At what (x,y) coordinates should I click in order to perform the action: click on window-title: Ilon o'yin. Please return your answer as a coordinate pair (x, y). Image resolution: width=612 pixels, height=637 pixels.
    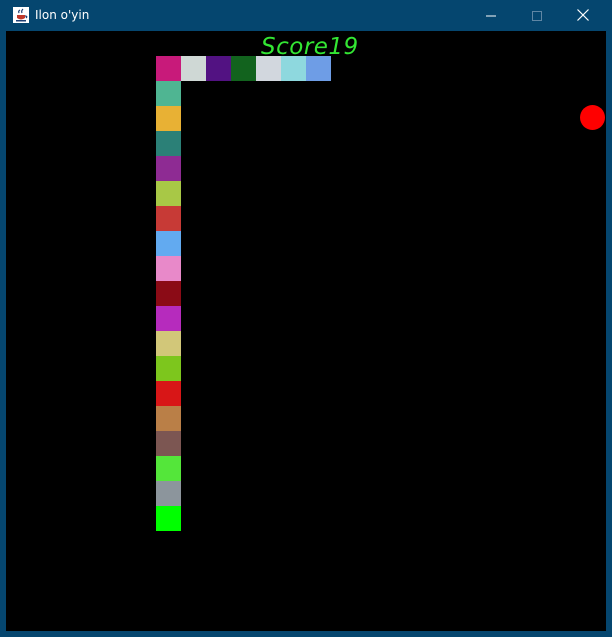
    Looking at the image, I should click on (62, 15).